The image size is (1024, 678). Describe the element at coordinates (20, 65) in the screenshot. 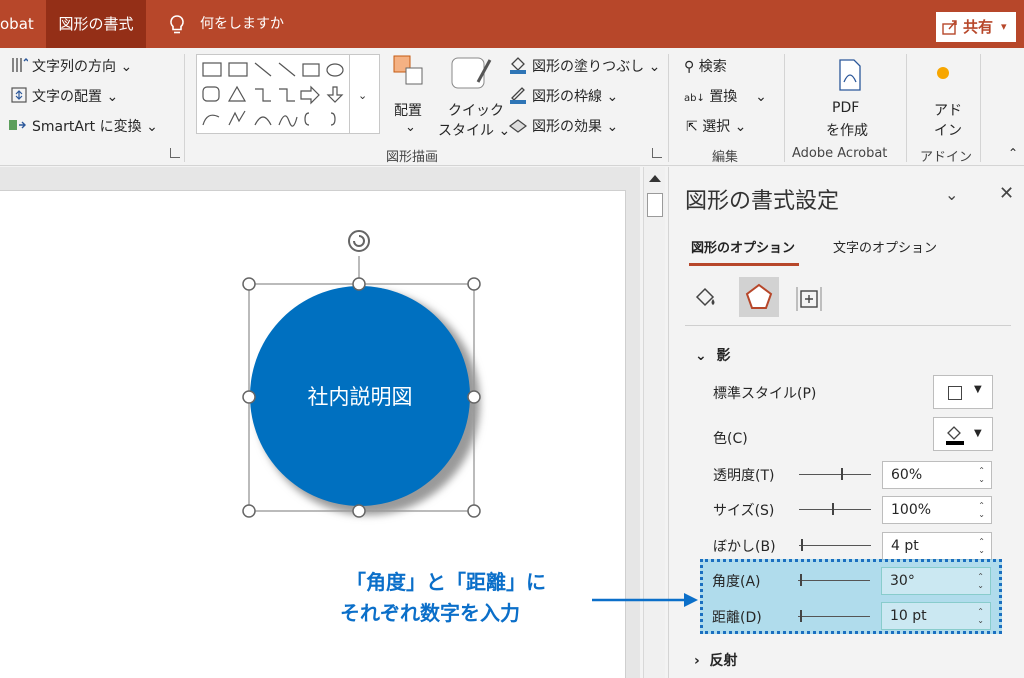

I see `text-direction-icon` at that location.